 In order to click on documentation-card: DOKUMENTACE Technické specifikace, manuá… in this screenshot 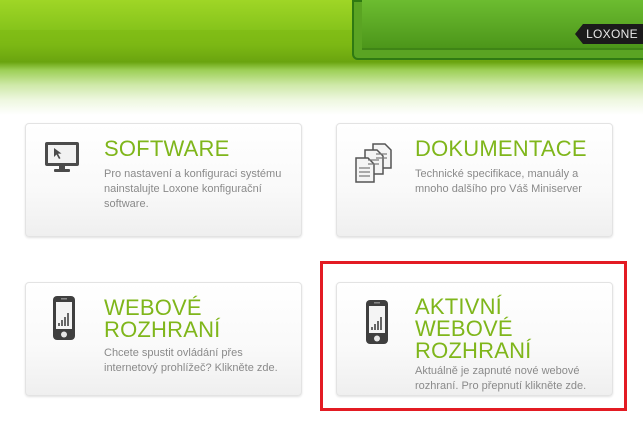, I will do `click(474, 180)`.